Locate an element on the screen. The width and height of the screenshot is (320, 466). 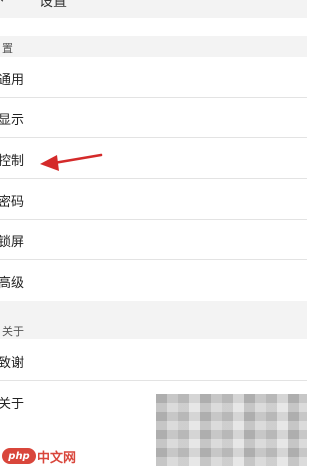
list-item-display: 显示 is located at coordinates (153, 117).